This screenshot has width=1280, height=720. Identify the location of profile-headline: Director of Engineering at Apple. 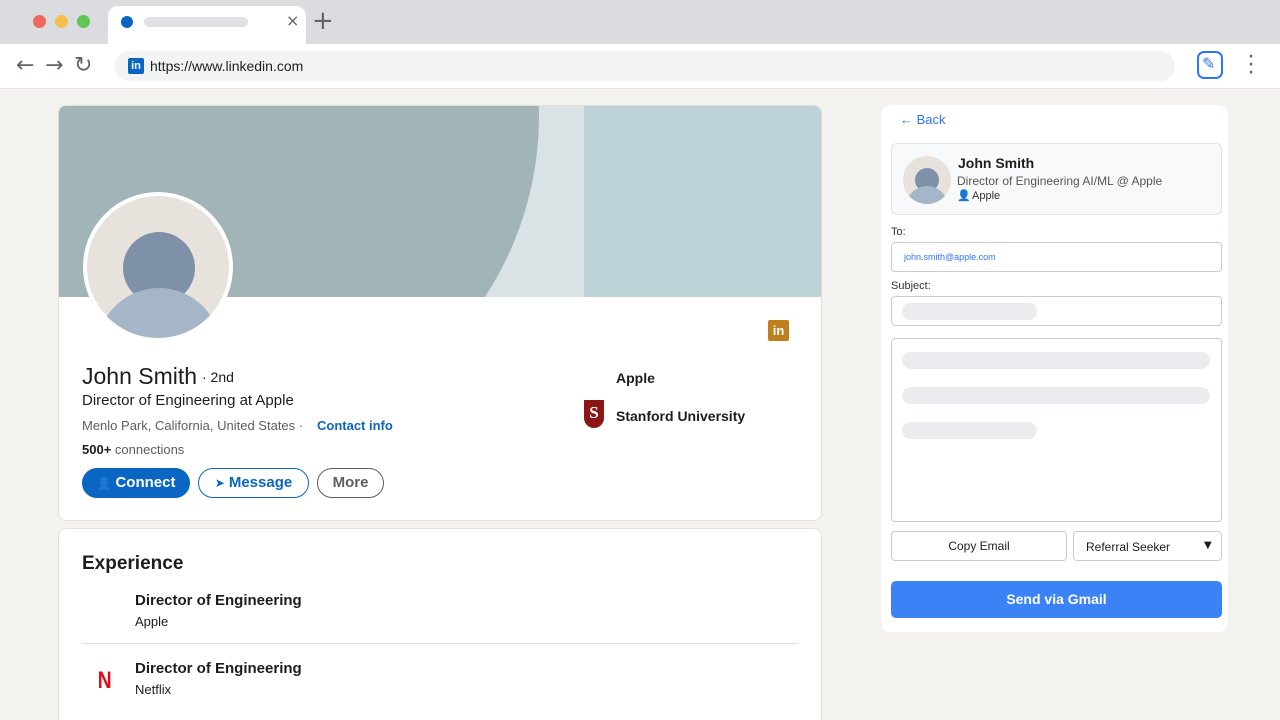
(188, 400).